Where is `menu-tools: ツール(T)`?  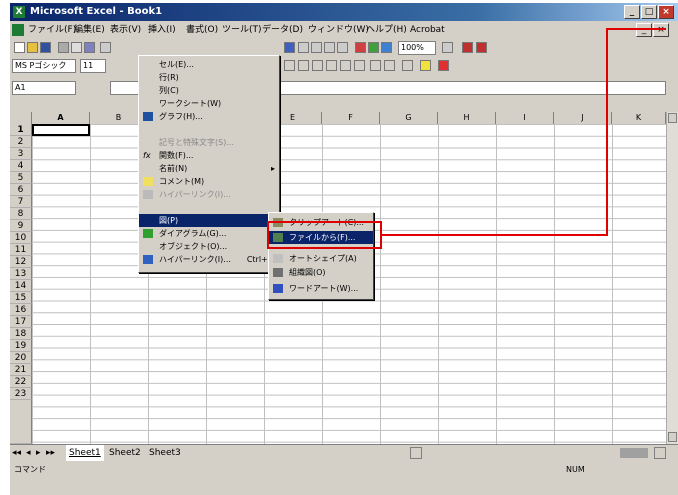
menu-tools: ツール(T) is located at coordinates (242, 30).